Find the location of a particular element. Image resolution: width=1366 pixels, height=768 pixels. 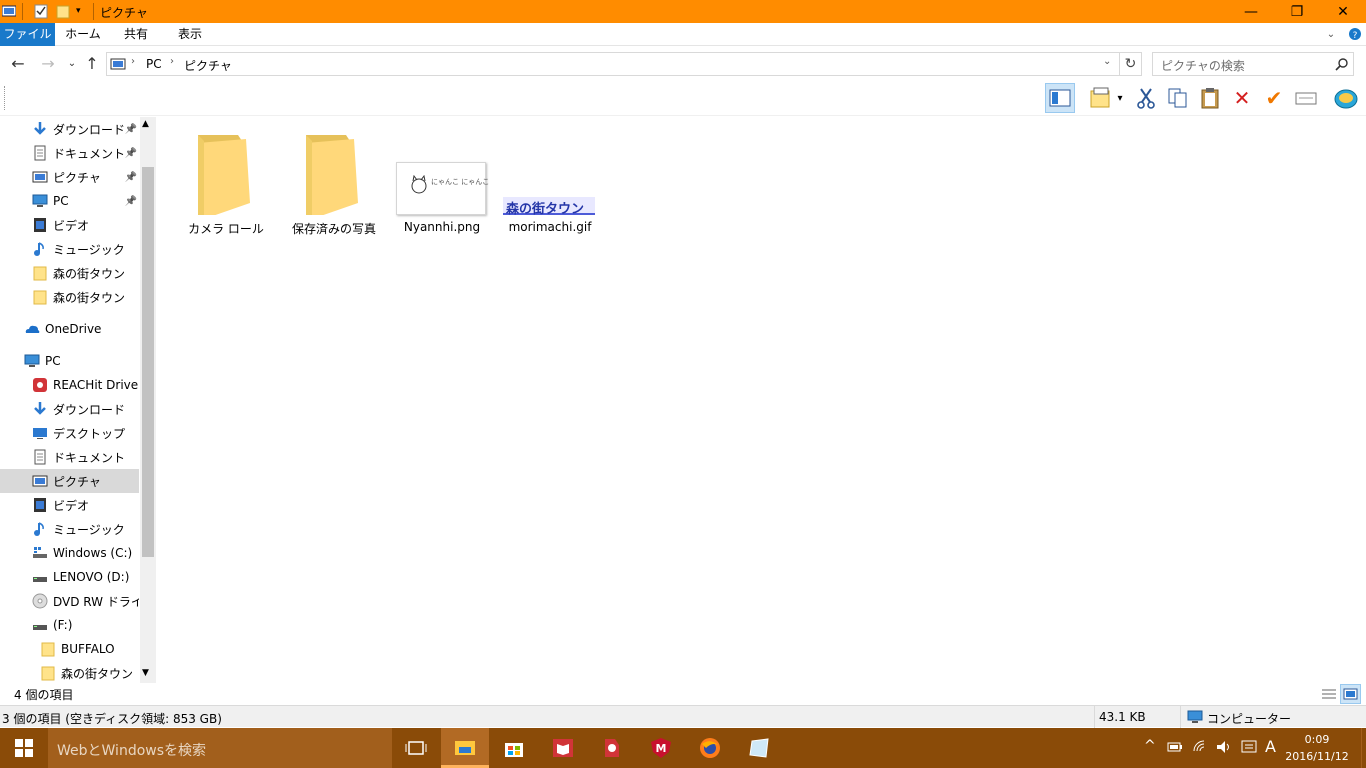

taskbar-search-box: WebとWindowsを検索 is located at coordinates (220, 748).